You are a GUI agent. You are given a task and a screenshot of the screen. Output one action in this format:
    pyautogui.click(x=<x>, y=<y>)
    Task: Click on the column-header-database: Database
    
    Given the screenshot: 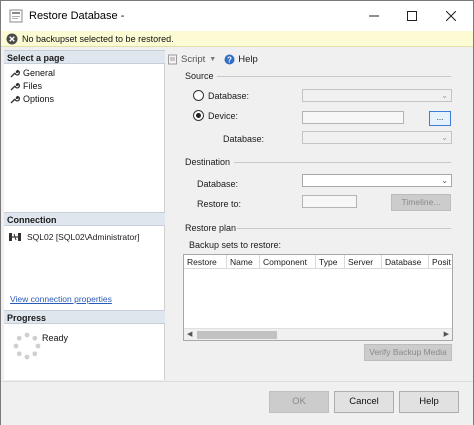 What is the action you would take?
    pyautogui.click(x=405, y=262)
    